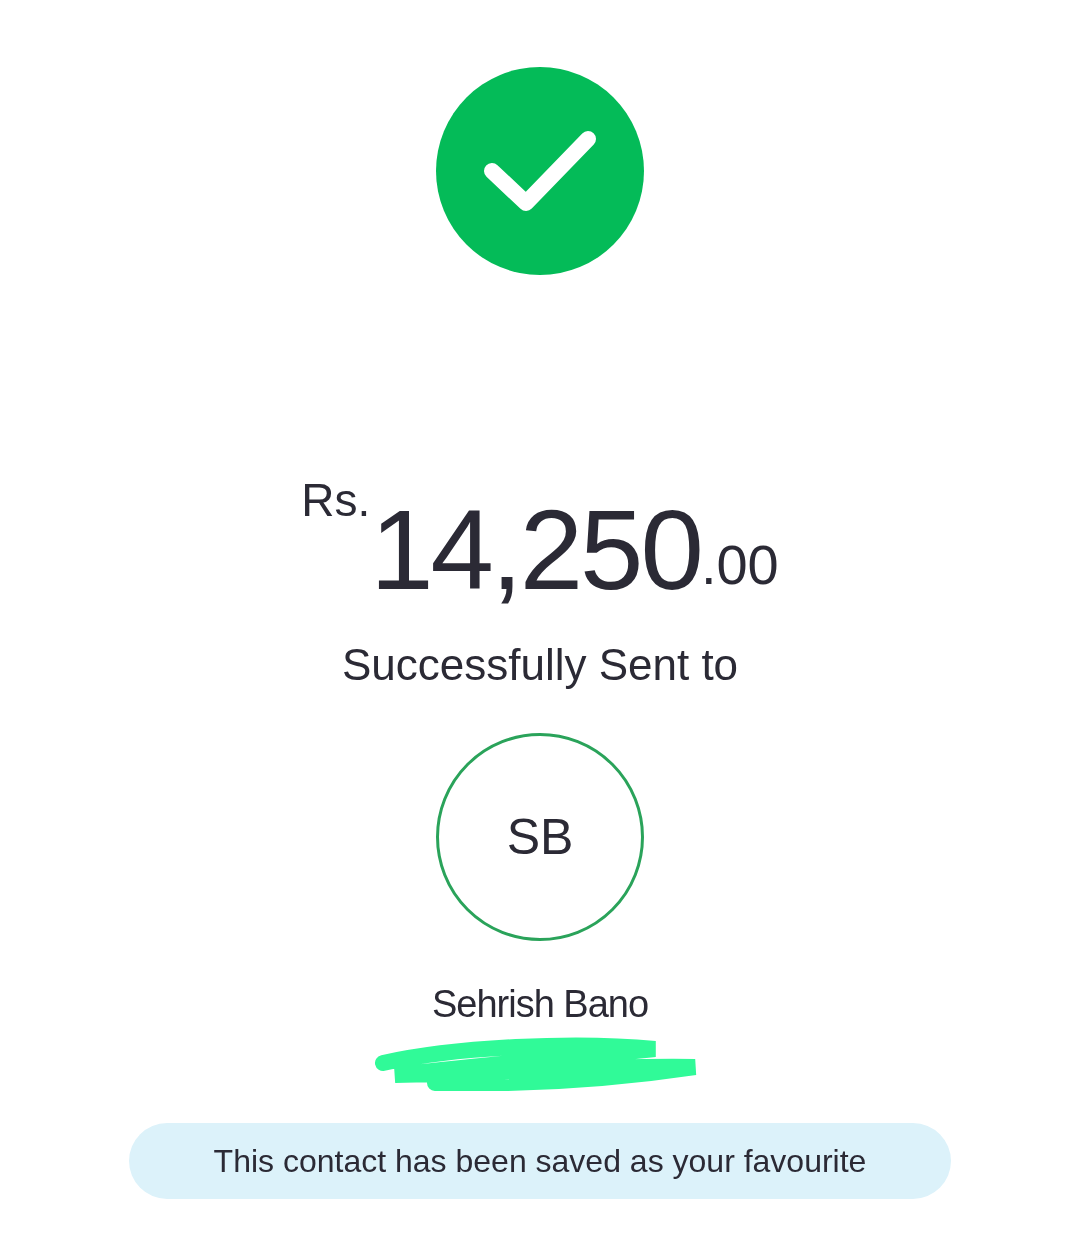 The width and height of the screenshot is (1080, 1259). I want to click on contact-avatar: SB, so click(540, 837).